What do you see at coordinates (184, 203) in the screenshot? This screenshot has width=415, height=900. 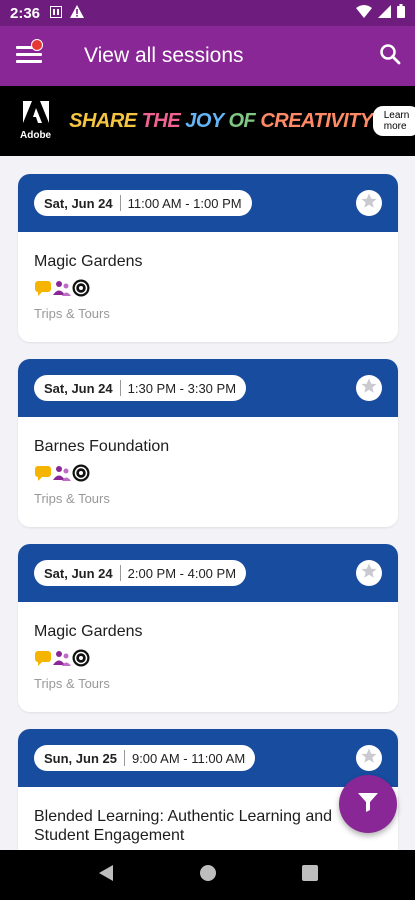 I see `session-time: 11:00 AM - 1:00 PM` at bounding box center [184, 203].